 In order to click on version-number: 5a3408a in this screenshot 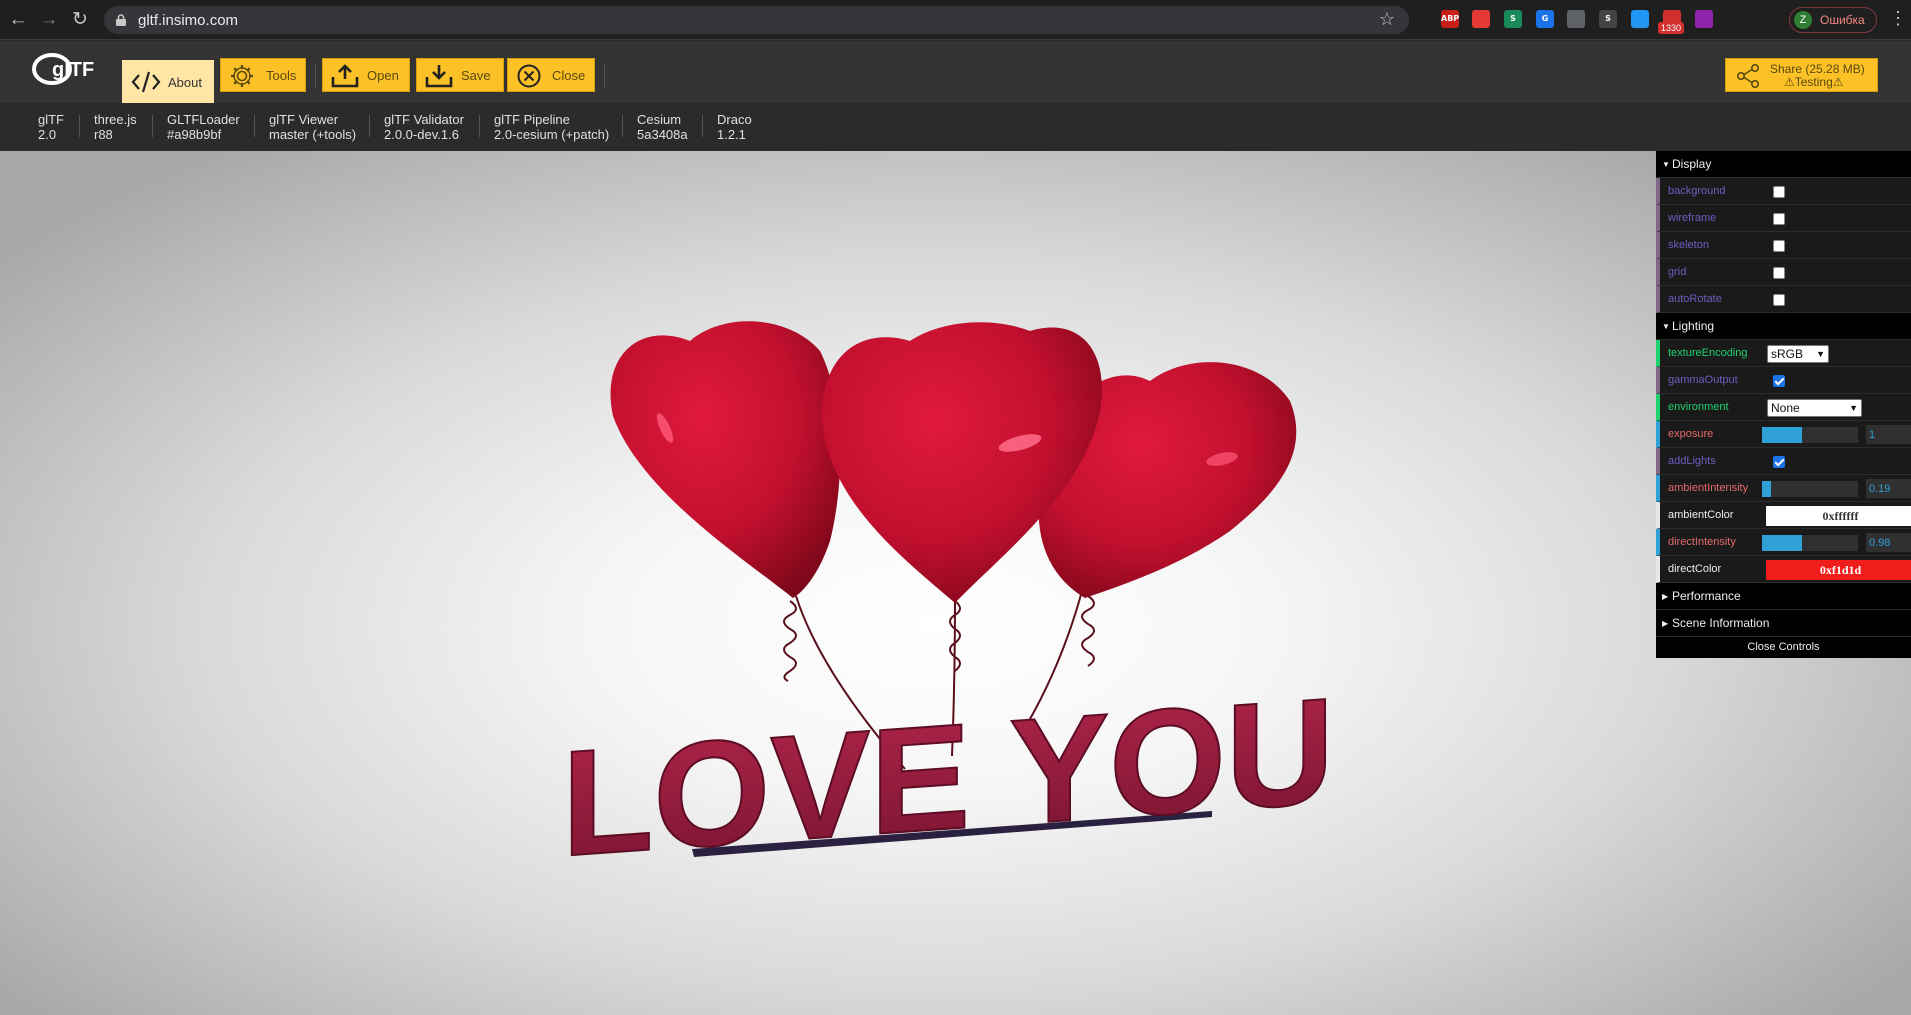, I will do `click(662, 134)`.